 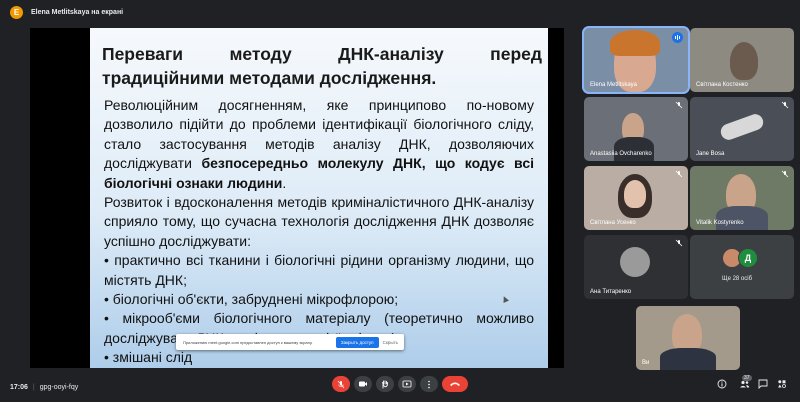 I want to click on participant-name: Elena Metlitskaya, so click(x=614, y=85).